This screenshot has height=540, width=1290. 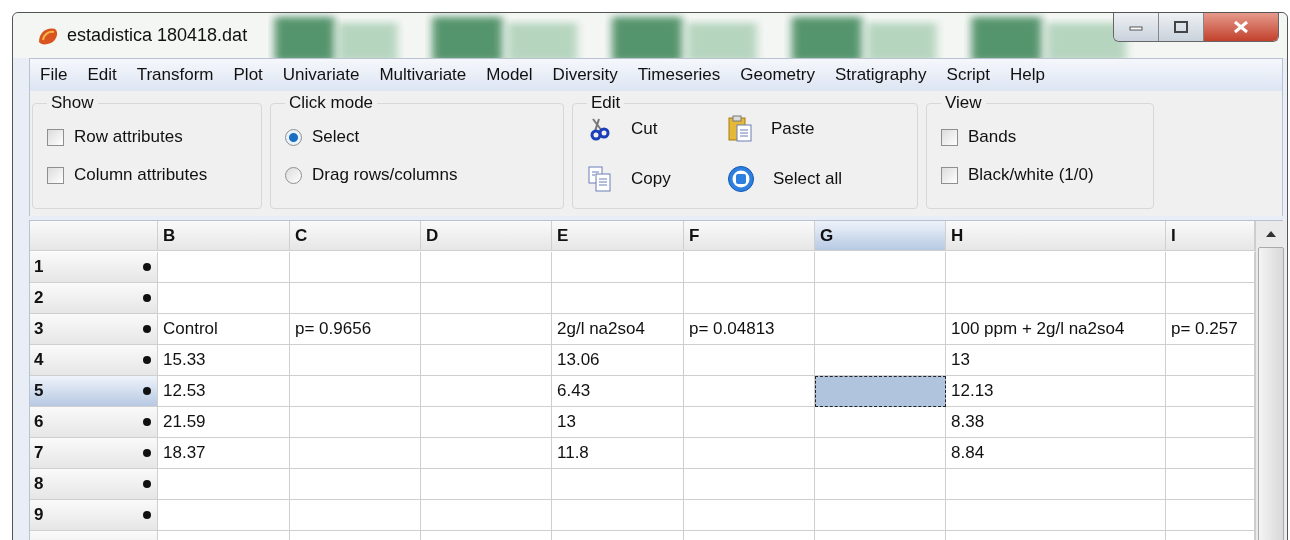 I want to click on menu-item: Transform, so click(x=175, y=75).